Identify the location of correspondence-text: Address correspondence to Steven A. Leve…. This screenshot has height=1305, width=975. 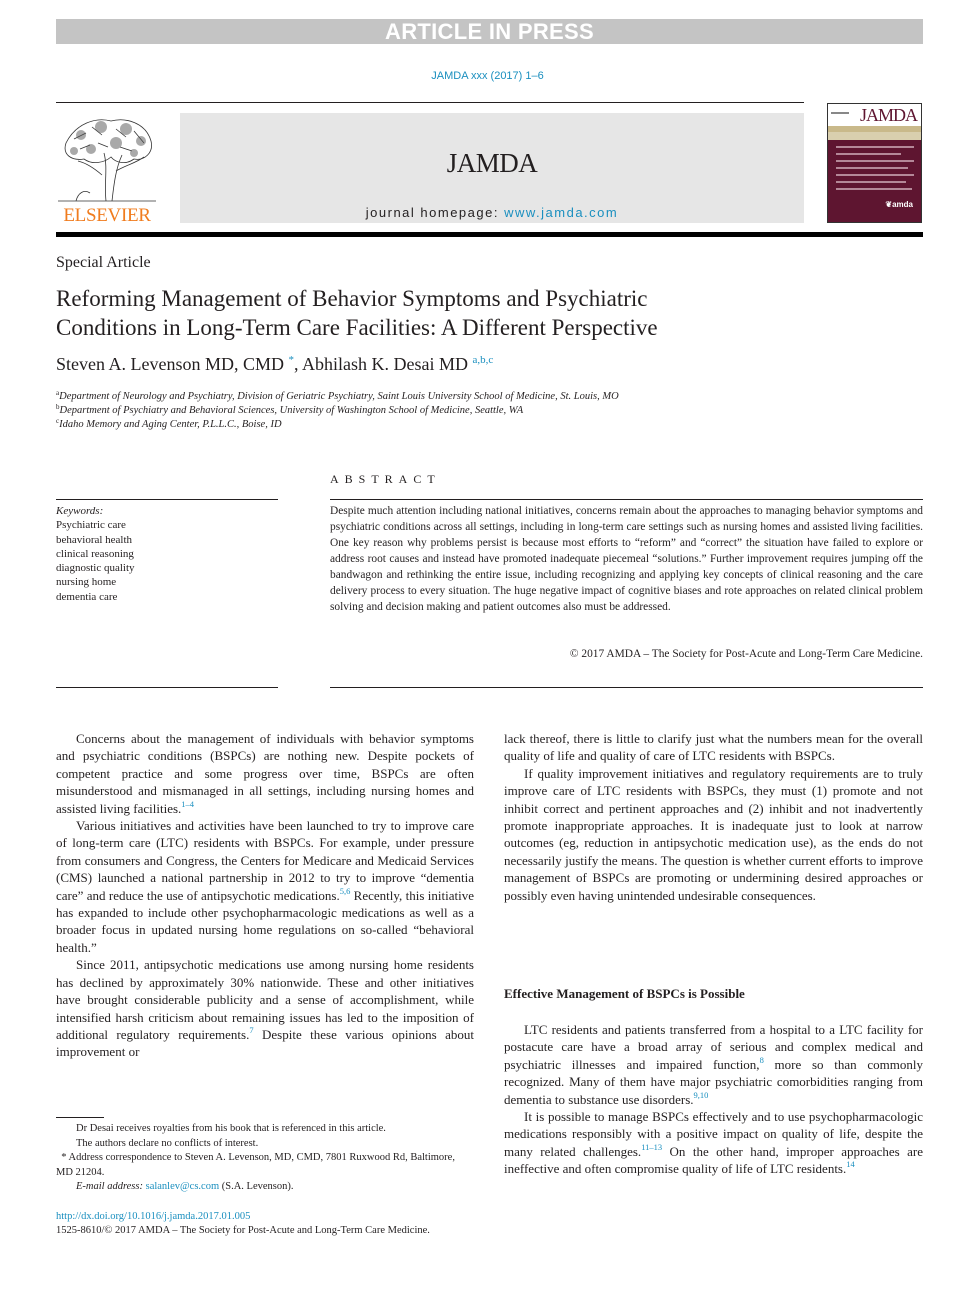
(255, 1165).